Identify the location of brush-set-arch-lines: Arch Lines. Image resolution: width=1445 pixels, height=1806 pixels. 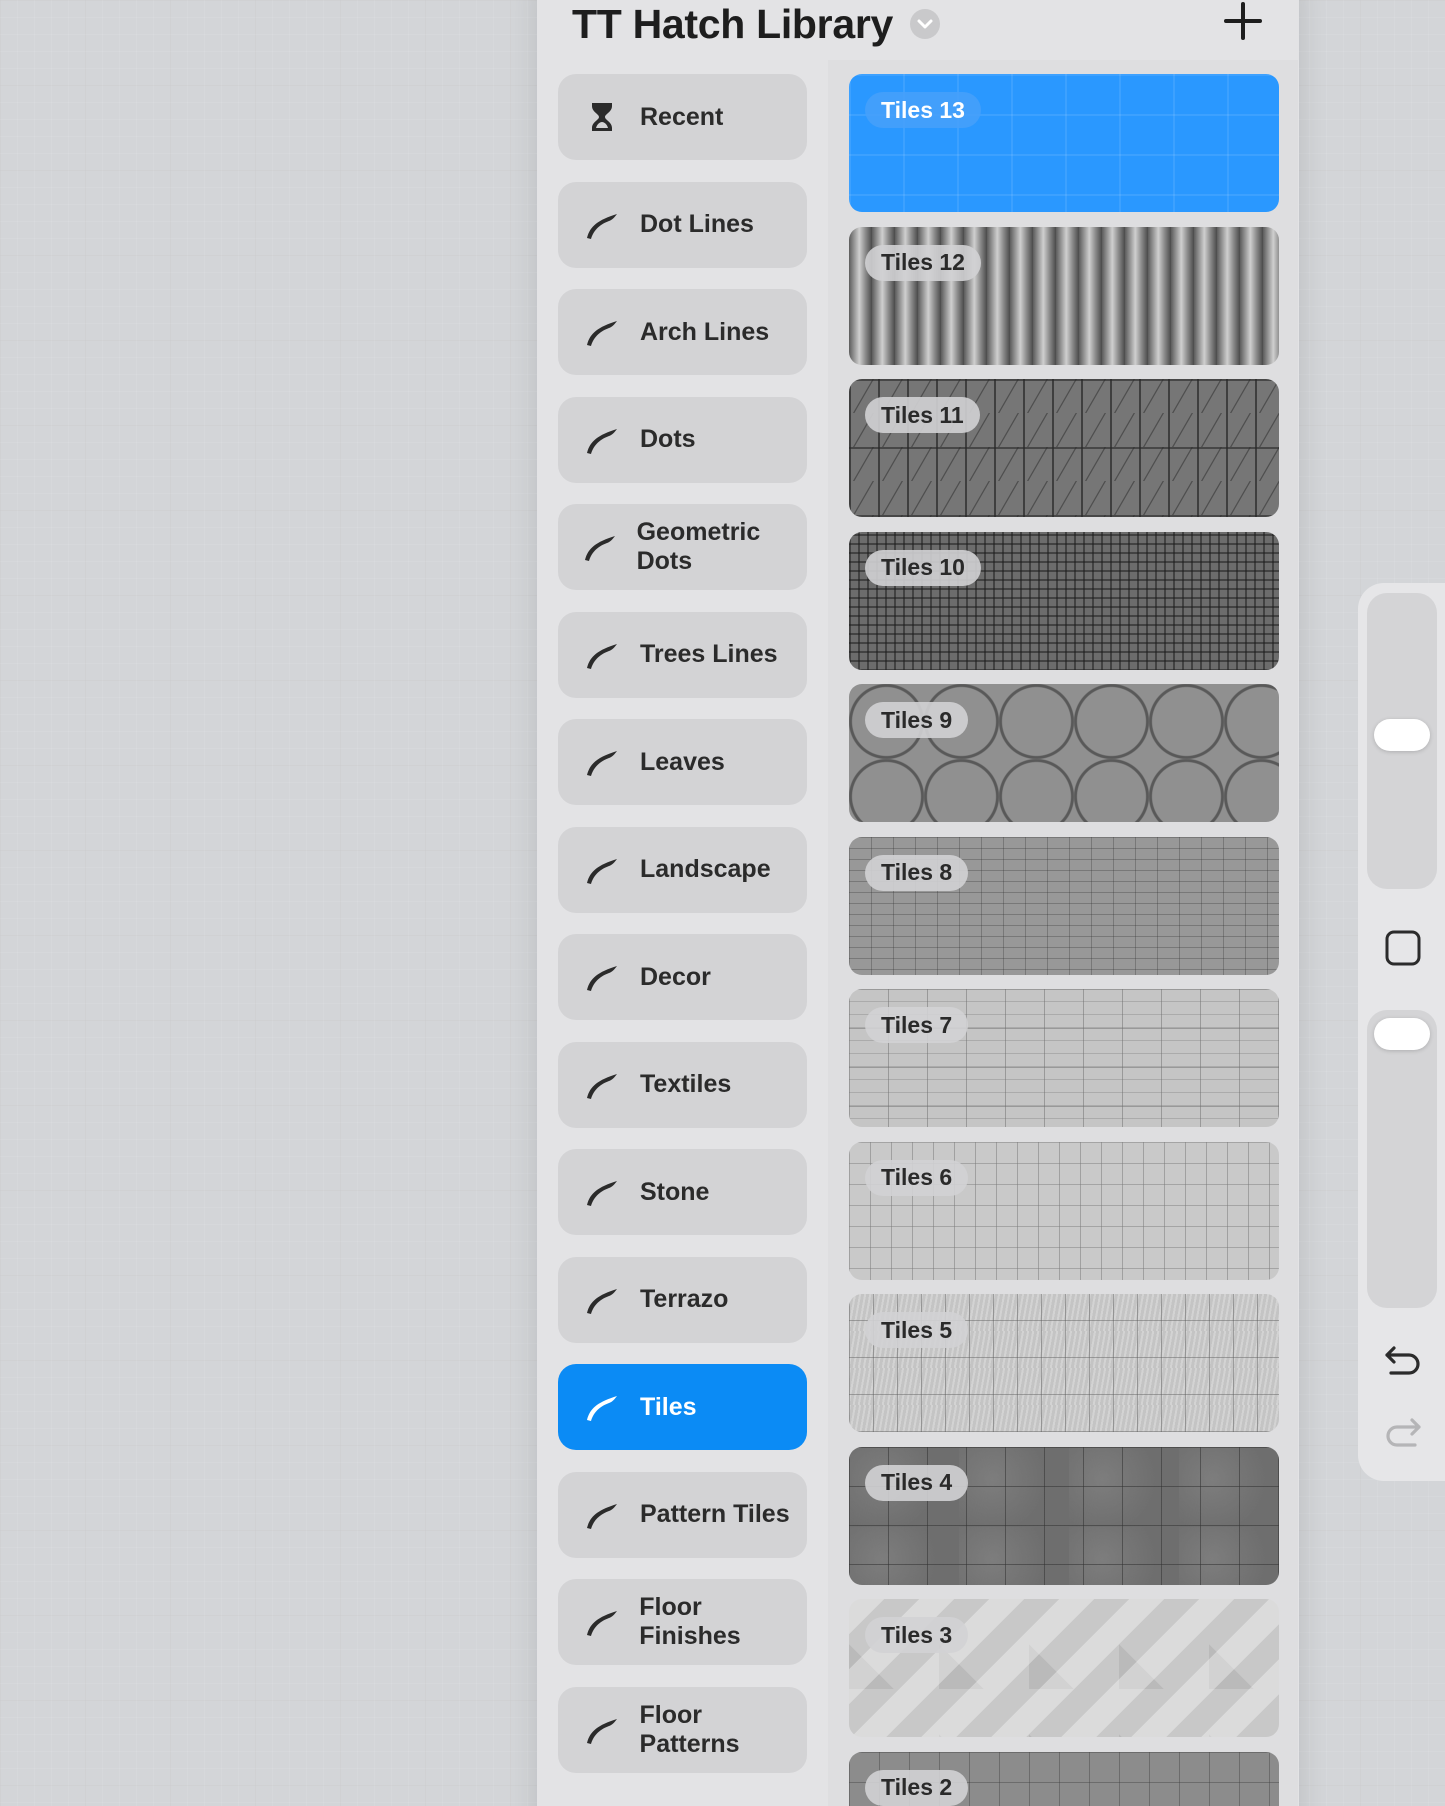
(682, 332).